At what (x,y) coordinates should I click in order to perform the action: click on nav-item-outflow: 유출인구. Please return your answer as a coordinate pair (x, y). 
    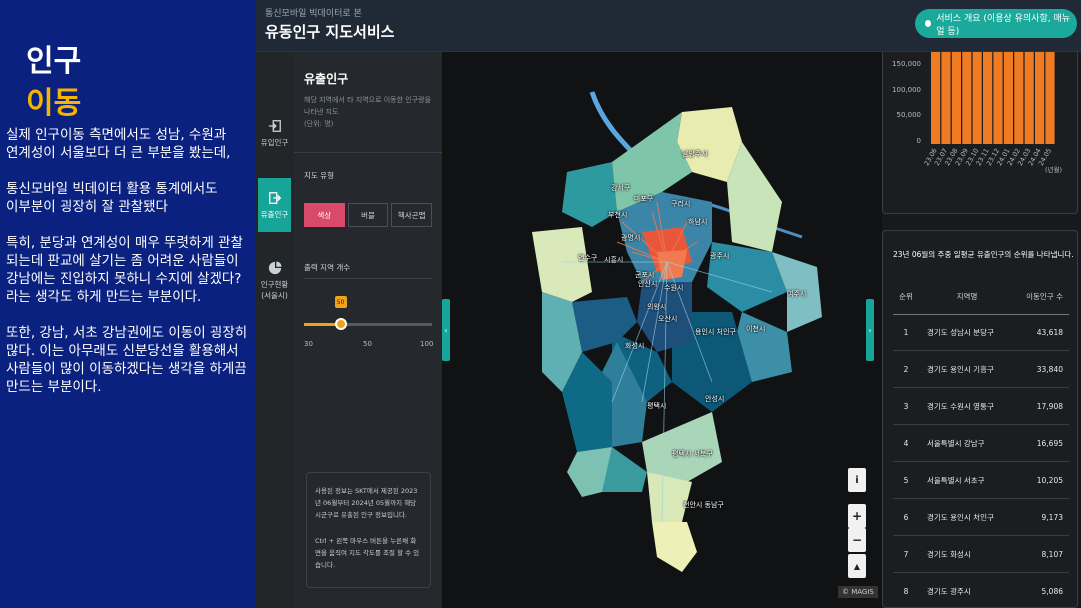
    Looking at the image, I should click on (274, 205).